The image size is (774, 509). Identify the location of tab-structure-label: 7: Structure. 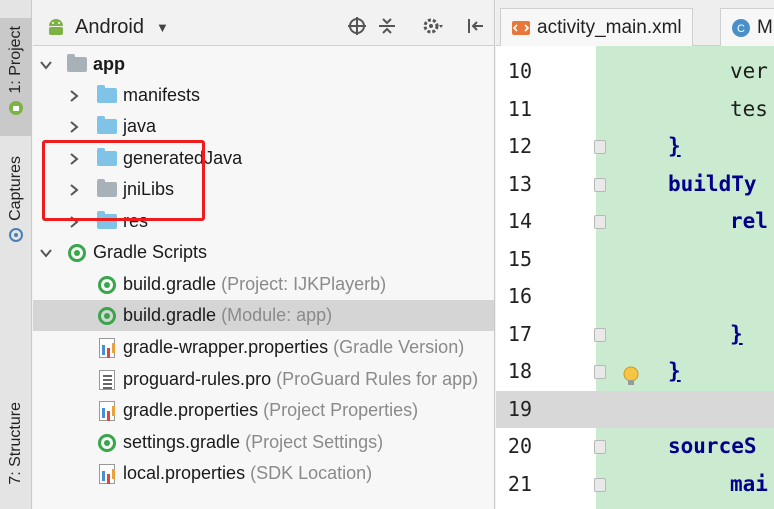
(15, 443).